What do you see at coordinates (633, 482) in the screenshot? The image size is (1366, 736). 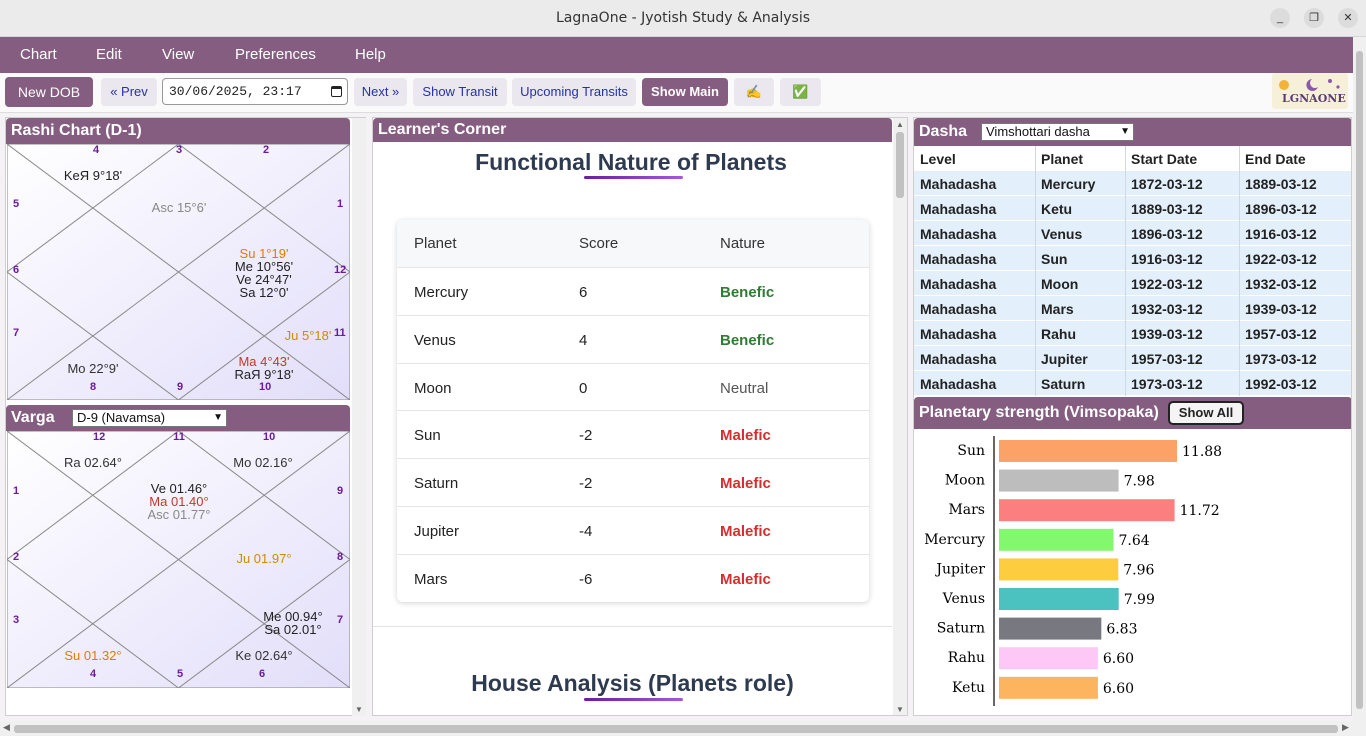 I see `table-row: Saturn -2 Malefic` at bounding box center [633, 482].